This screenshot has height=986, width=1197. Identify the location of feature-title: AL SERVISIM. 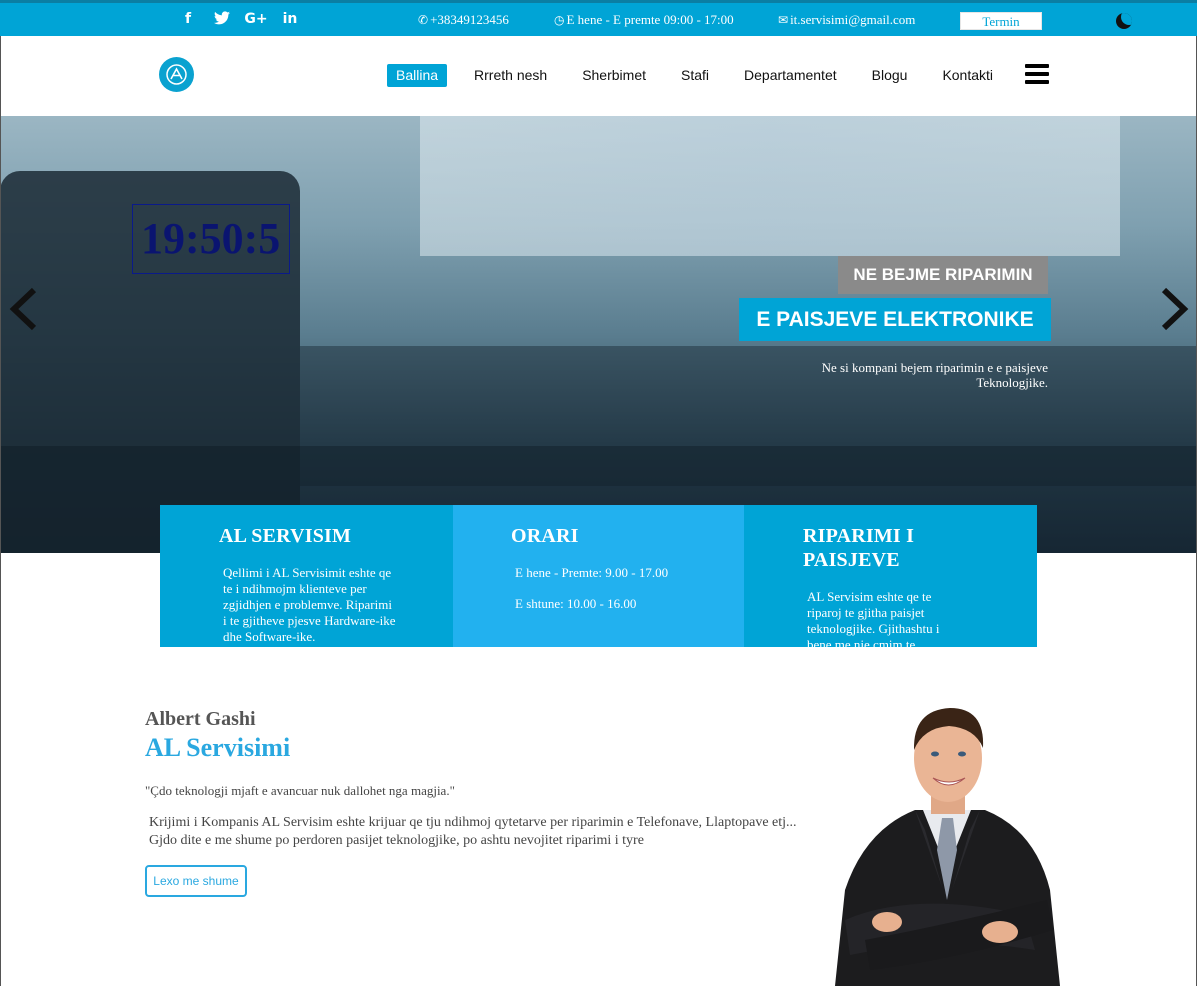
(285, 536).